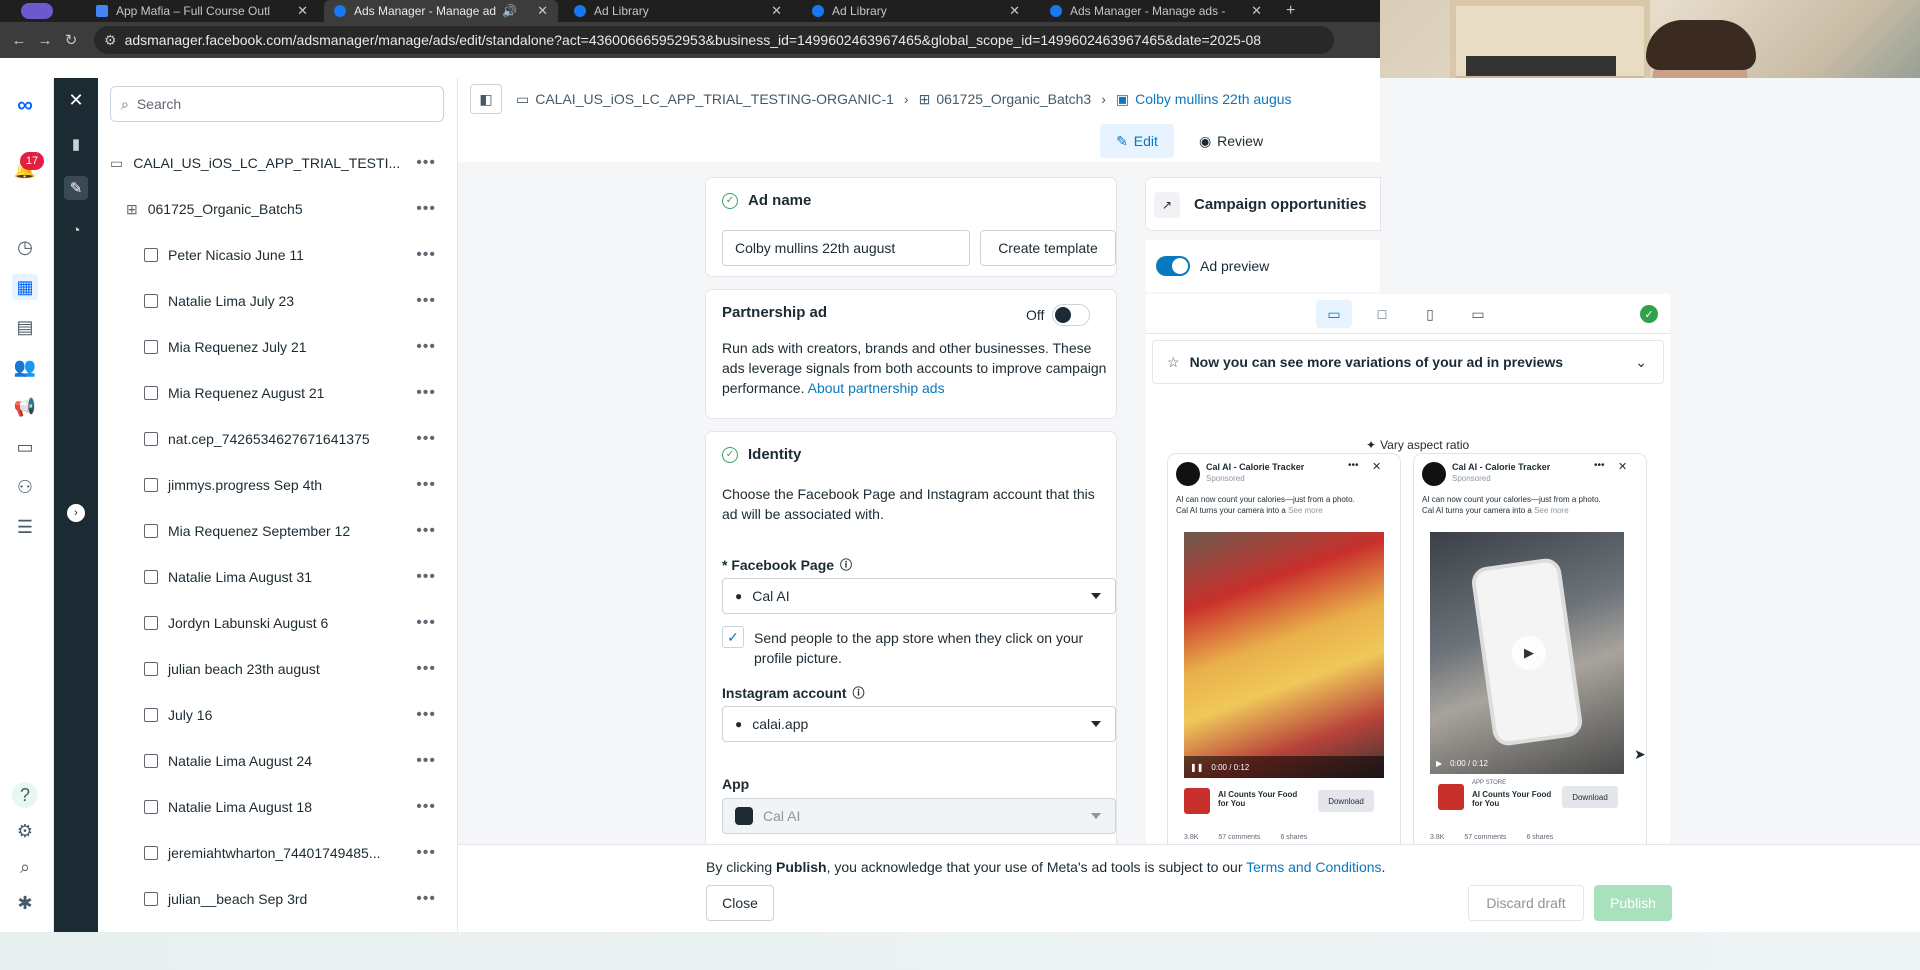  What do you see at coordinates (1071, 315) in the screenshot?
I see `partnership-toggle` at bounding box center [1071, 315].